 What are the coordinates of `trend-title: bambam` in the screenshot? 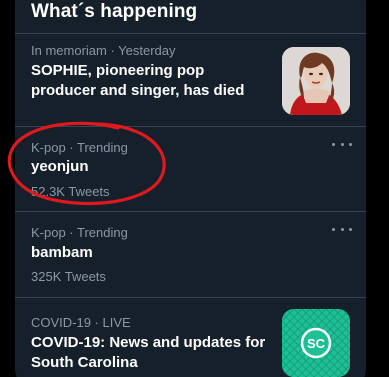 It's located at (62, 252).